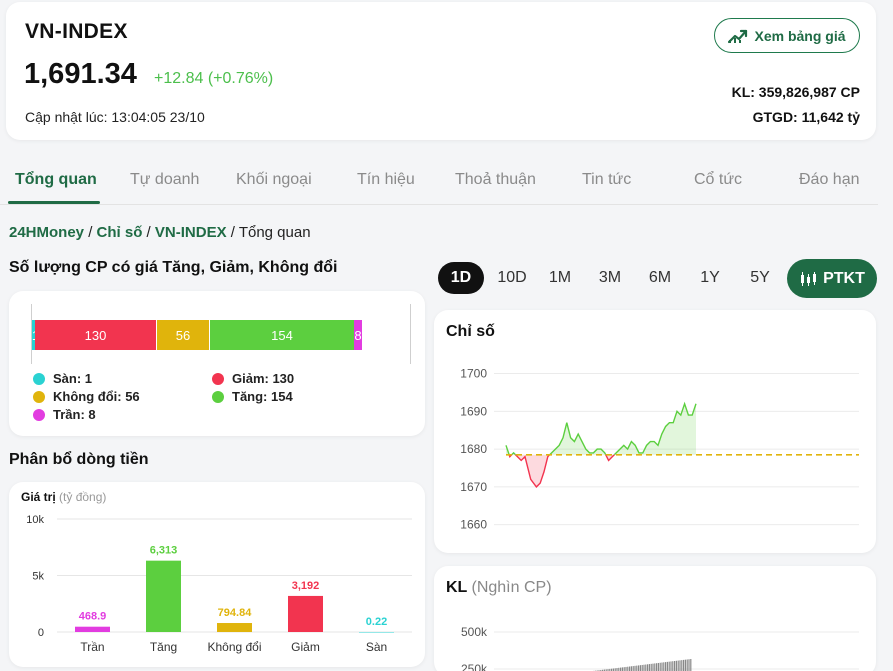 This screenshot has width=893, height=671. Describe the element at coordinates (806, 117) in the screenshot. I see `traded-value-stat: GTGD: 11,642 tỷ` at that location.